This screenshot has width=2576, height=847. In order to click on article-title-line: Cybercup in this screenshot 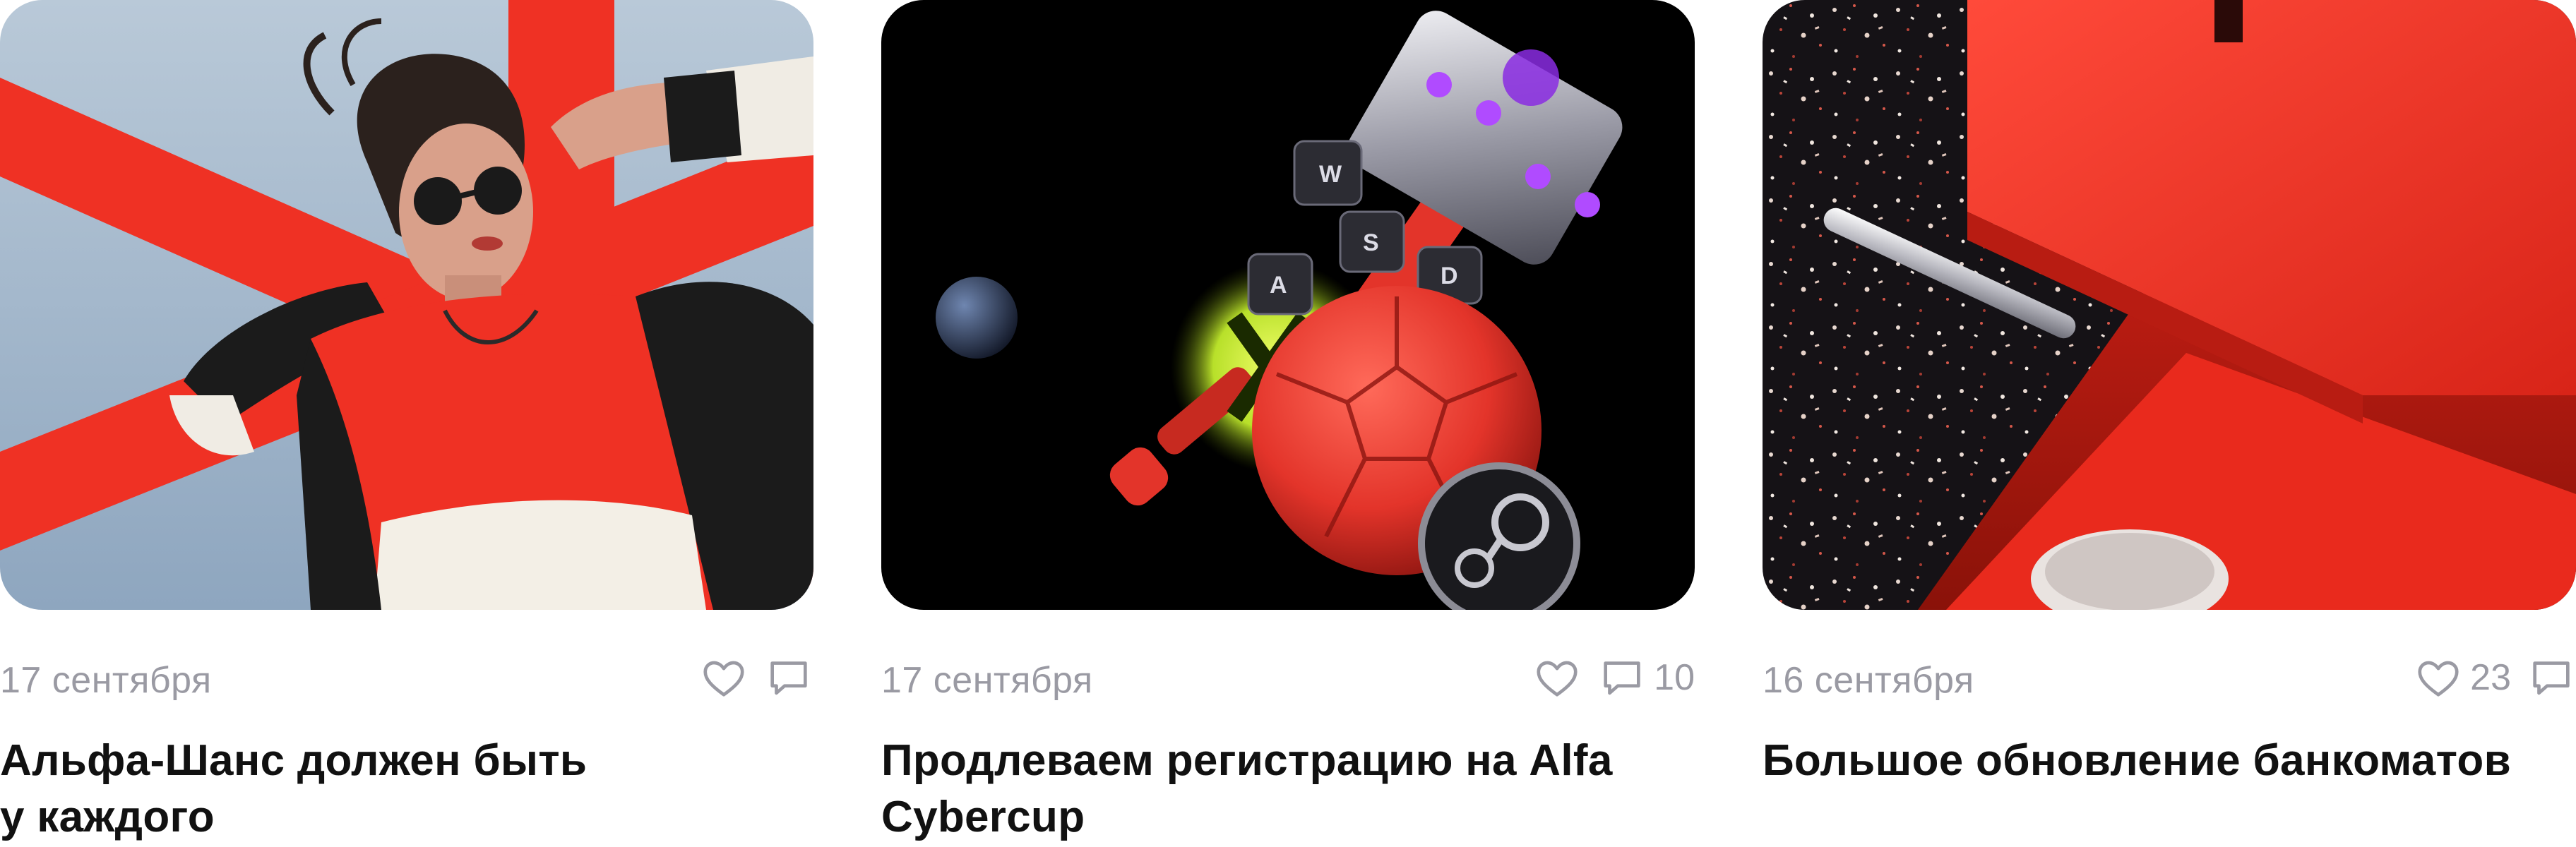, I will do `click(983, 817)`.